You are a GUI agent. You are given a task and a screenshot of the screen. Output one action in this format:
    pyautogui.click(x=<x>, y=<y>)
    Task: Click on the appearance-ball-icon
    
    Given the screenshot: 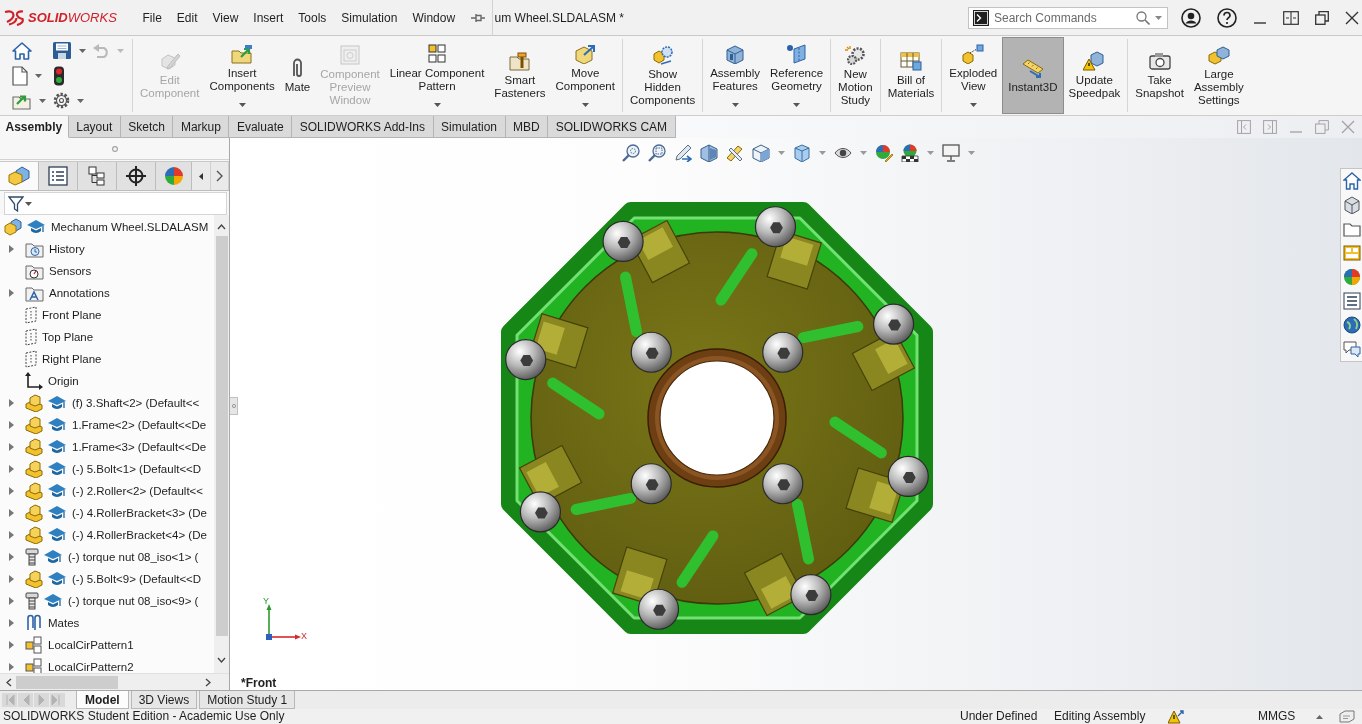 What is the action you would take?
    pyautogui.click(x=883, y=153)
    